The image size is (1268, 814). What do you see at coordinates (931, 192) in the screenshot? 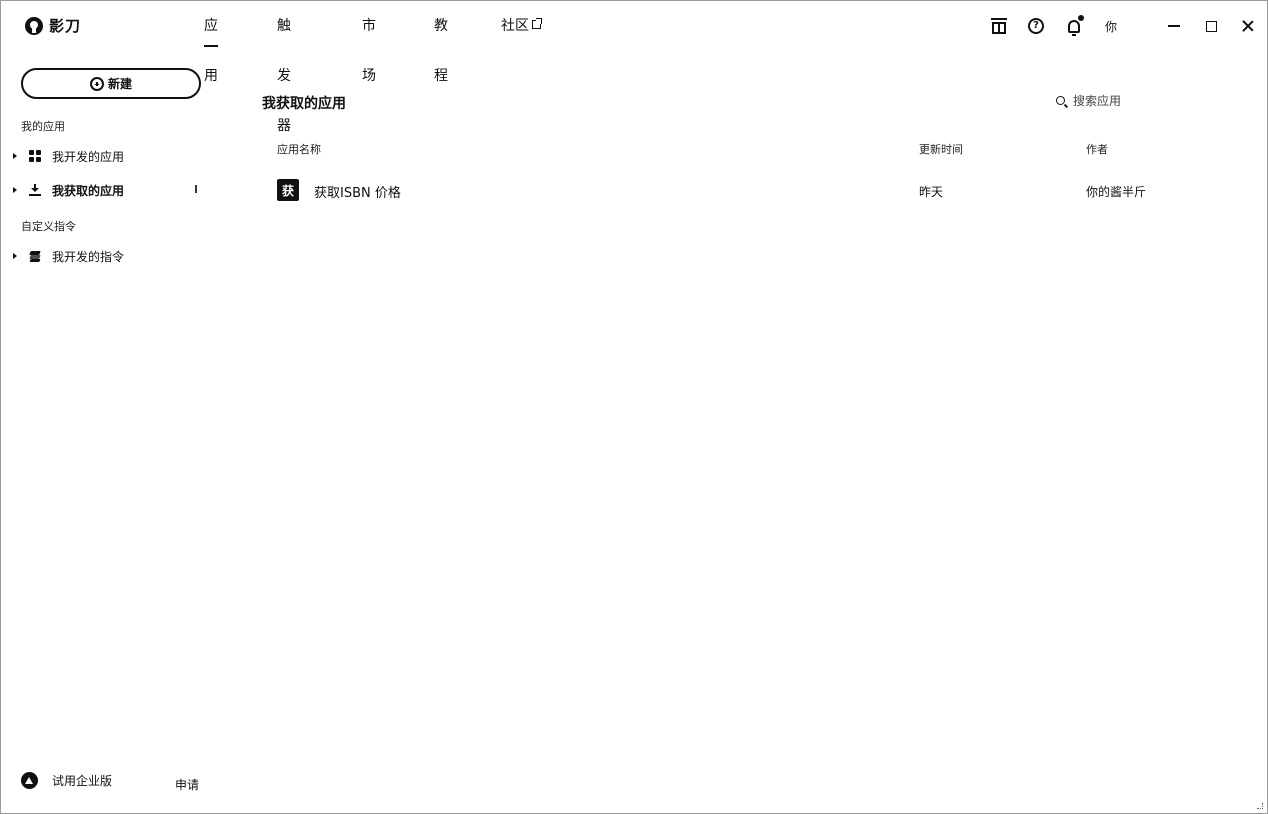
I see `app-updated: 昨天` at bounding box center [931, 192].